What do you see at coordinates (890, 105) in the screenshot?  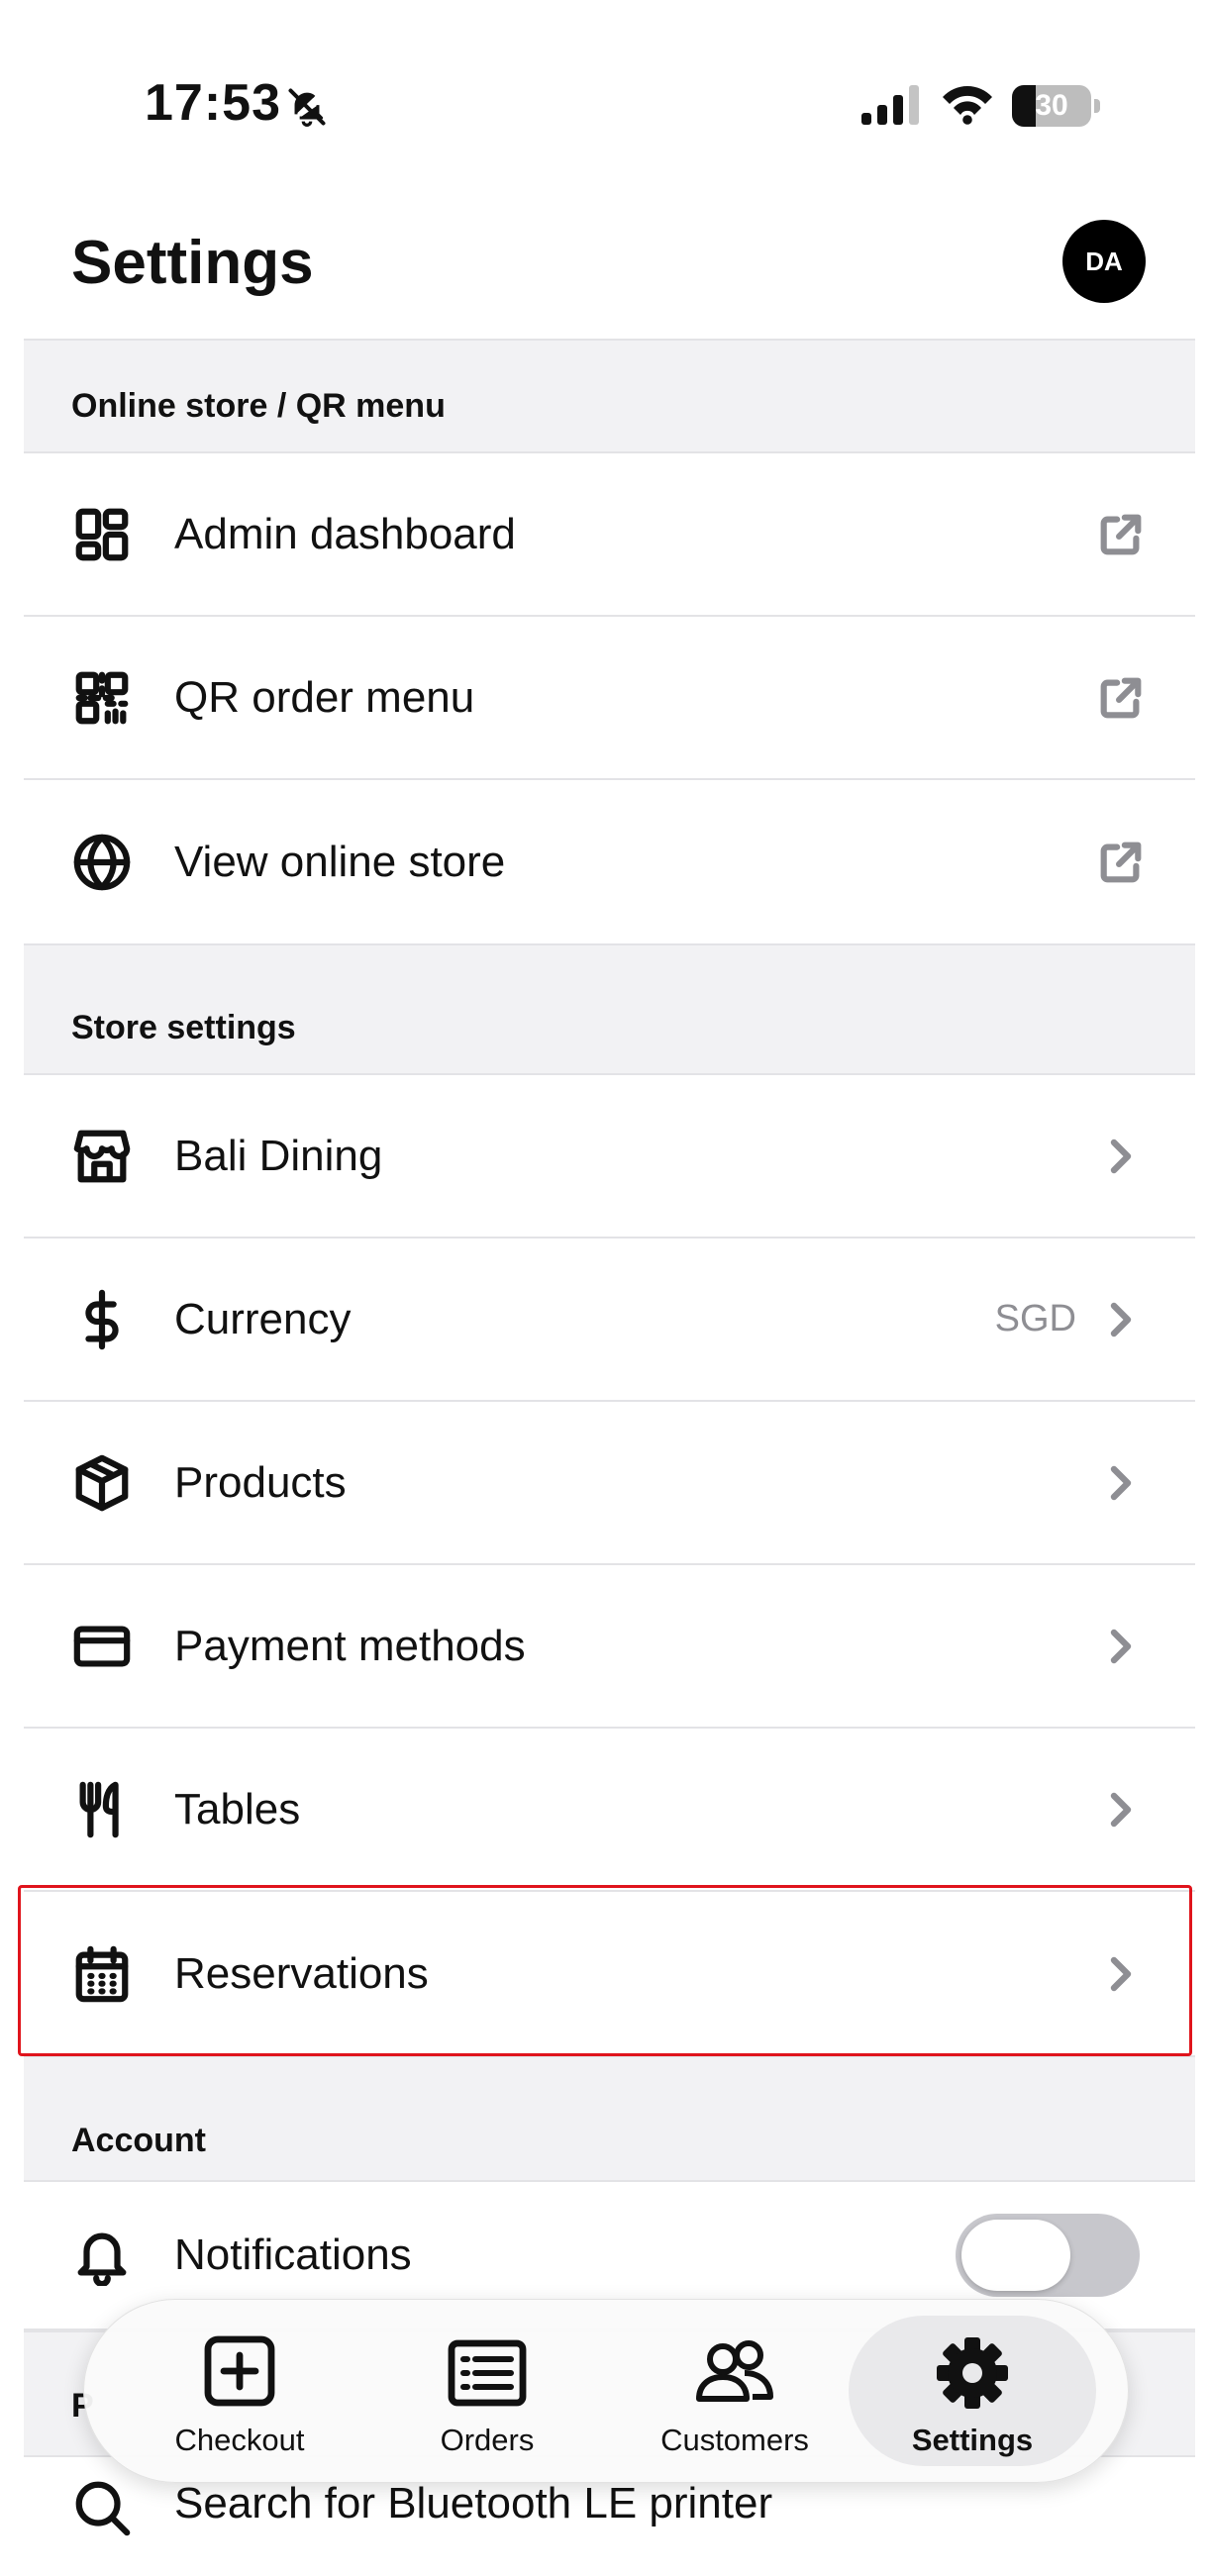 I see `cellular-signal-icon` at bounding box center [890, 105].